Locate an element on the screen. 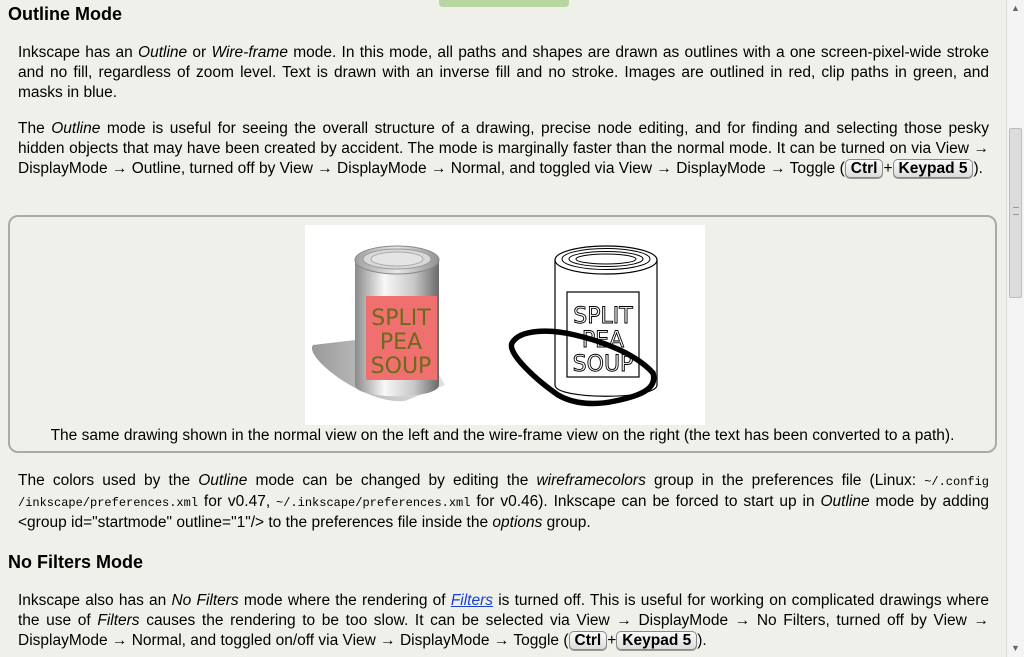 The height and width of the screenshot is (657, 1024). file-path: ~/.inkscape/preferences.xml is located at coordinates (373, 503).